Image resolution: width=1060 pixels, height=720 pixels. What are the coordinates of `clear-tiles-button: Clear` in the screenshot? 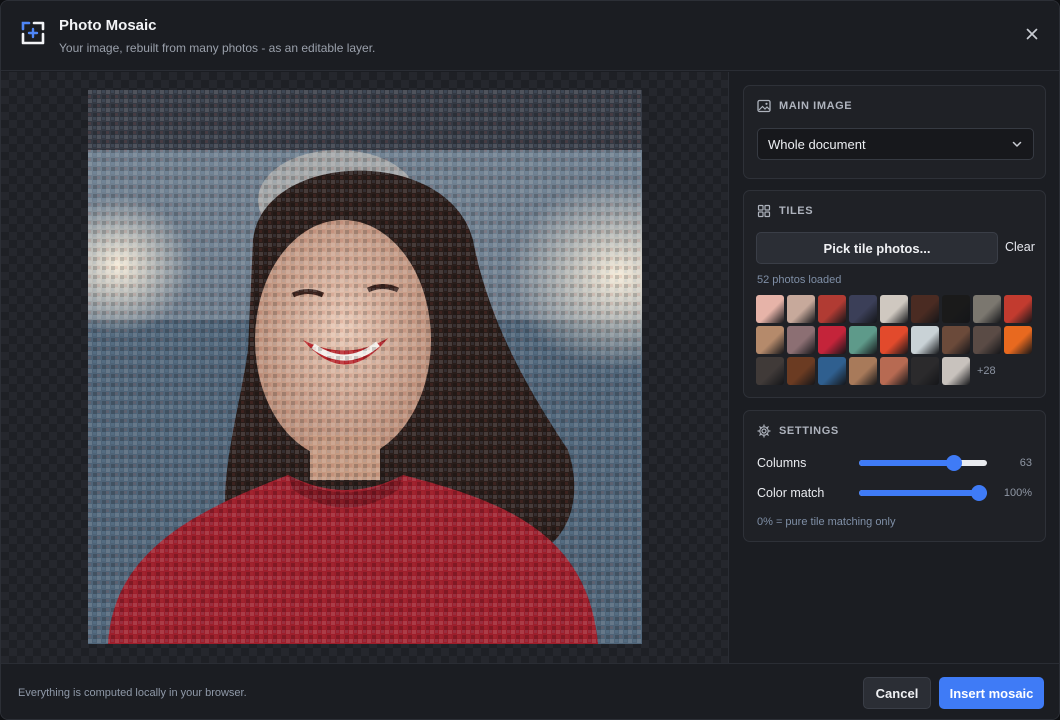 It's located at (1020, 247).